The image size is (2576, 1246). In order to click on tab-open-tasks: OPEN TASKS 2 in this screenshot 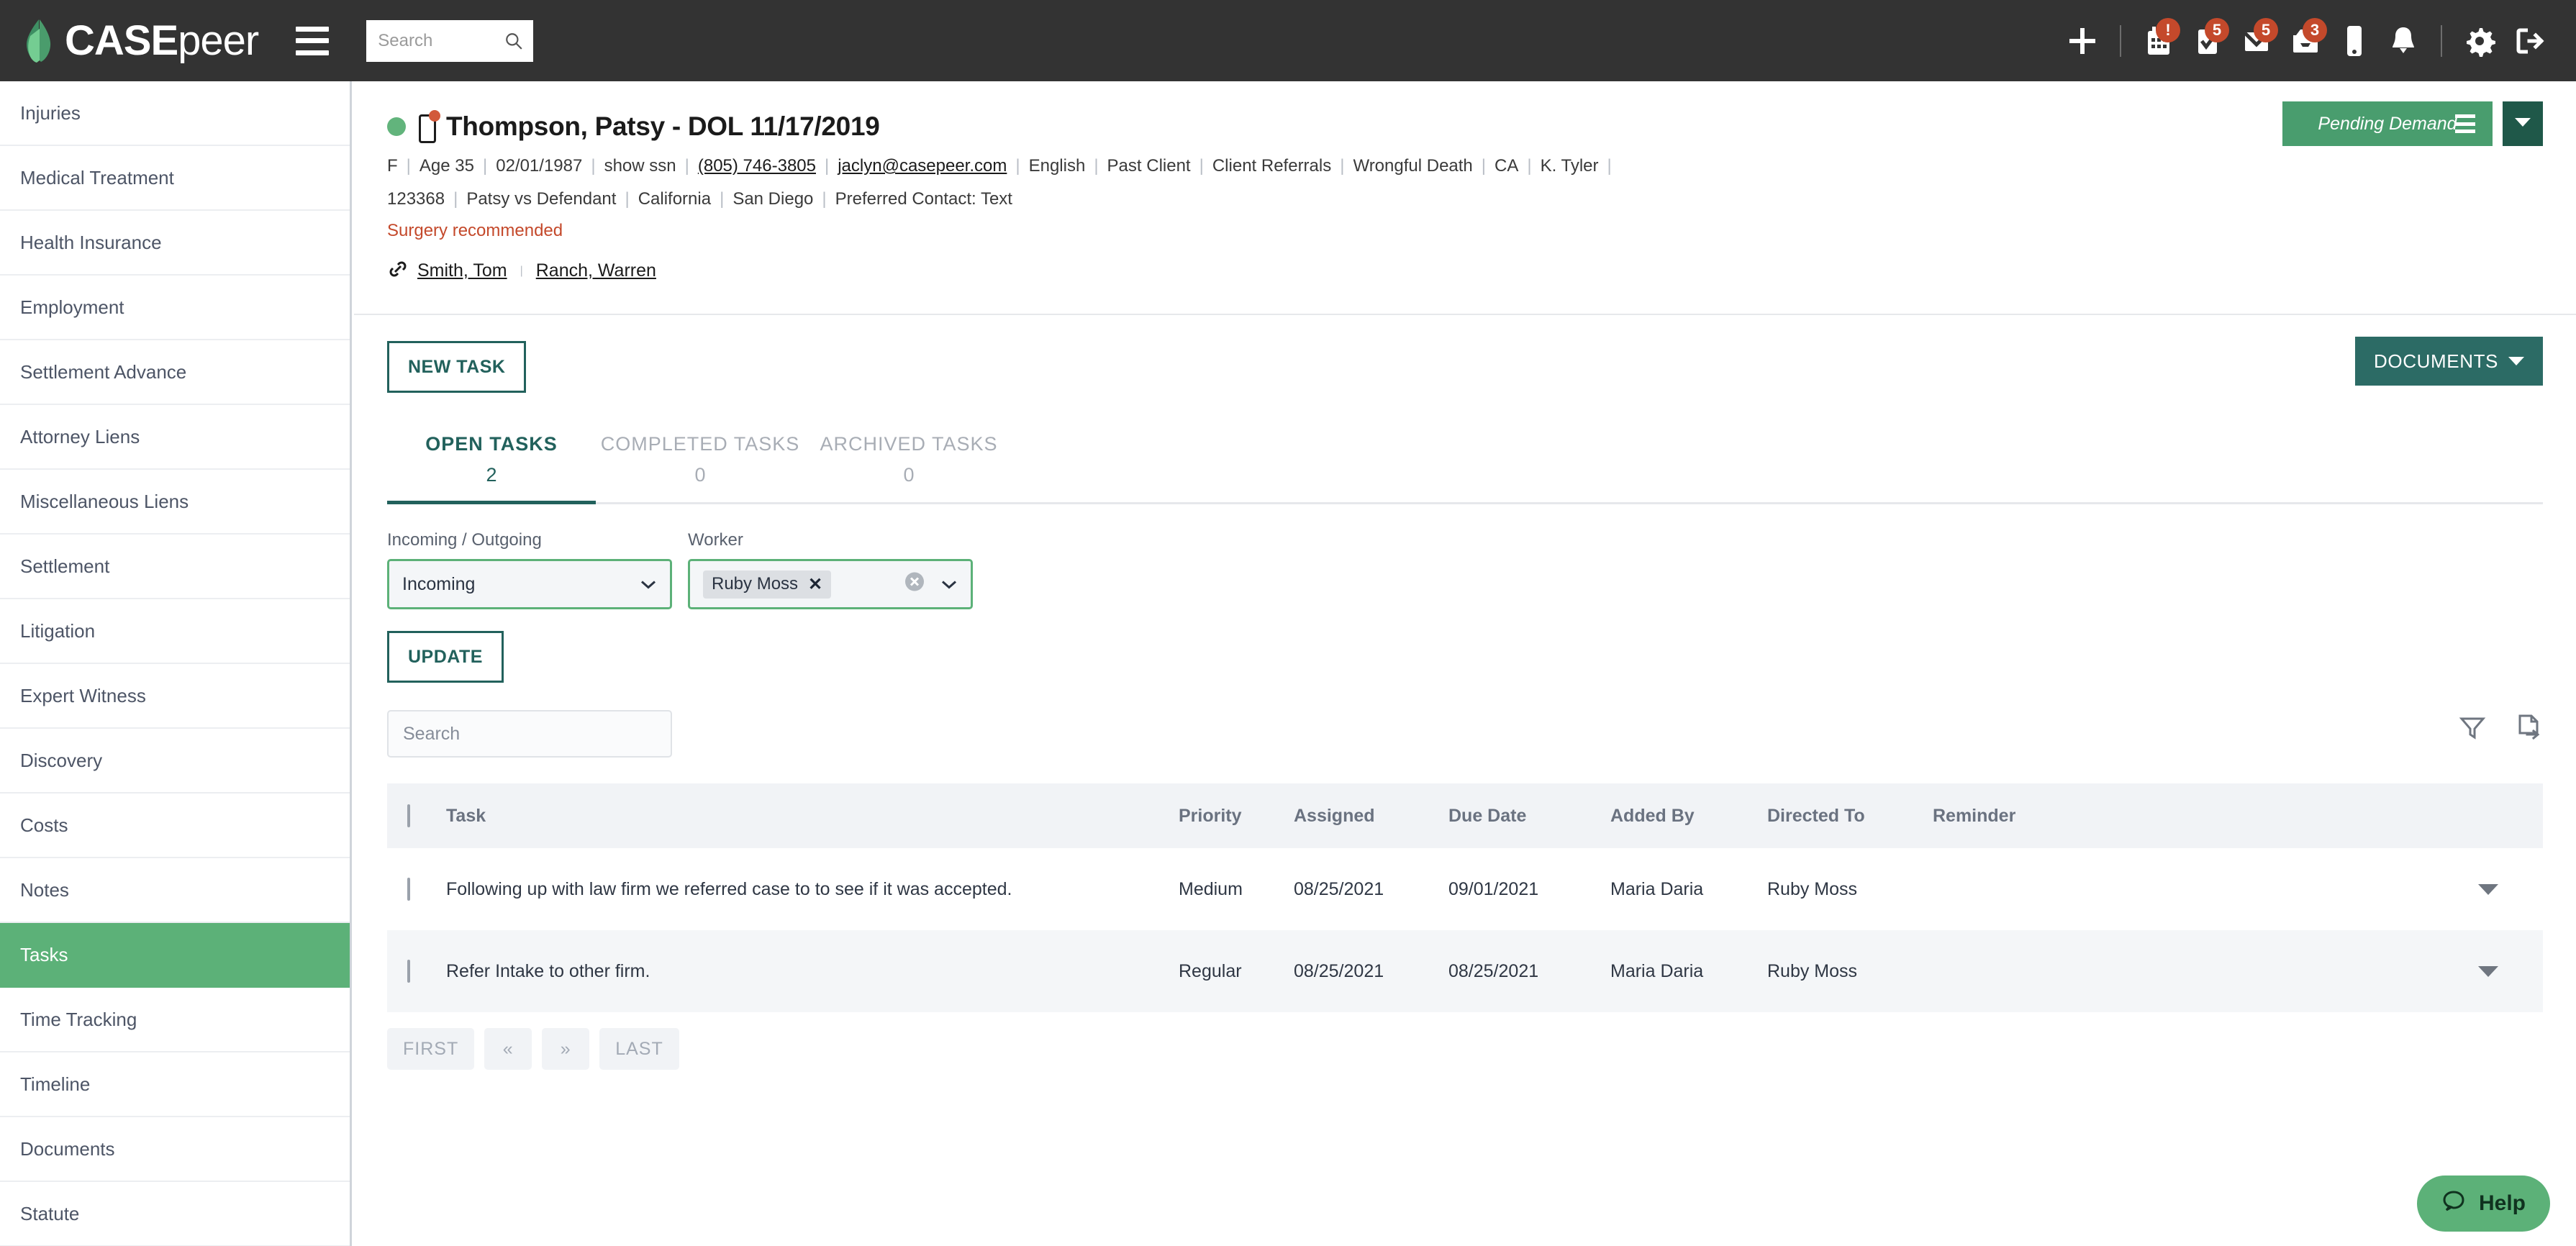, I will do `click(491, 460)`.